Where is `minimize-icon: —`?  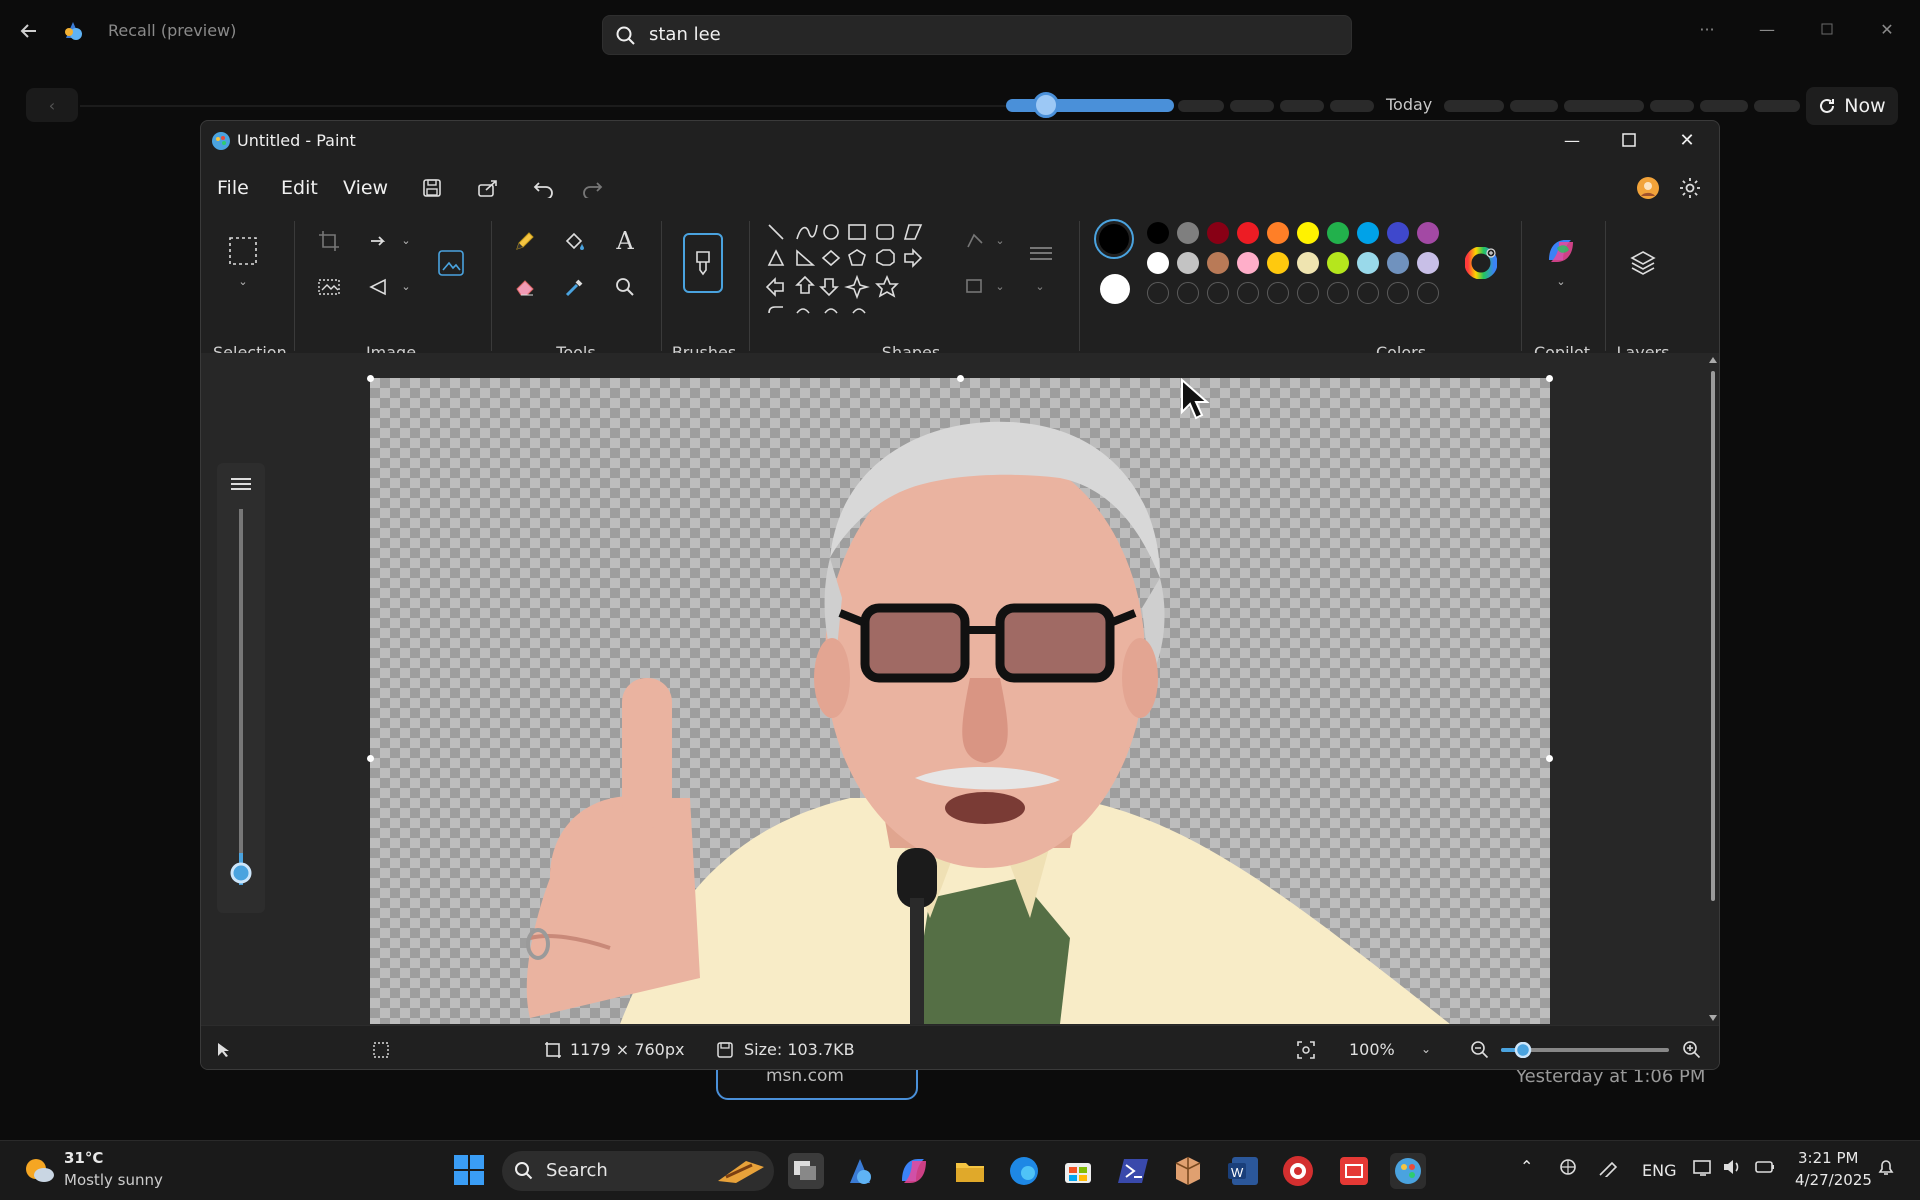 minimize-icon: — is located at coordinates (1767, 29).